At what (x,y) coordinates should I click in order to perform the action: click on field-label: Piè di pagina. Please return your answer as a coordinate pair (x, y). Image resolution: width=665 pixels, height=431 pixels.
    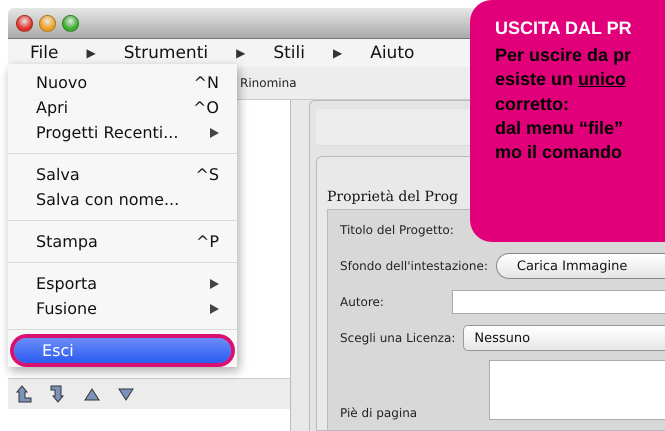
    Looking at the image, I should click on (379, 413).